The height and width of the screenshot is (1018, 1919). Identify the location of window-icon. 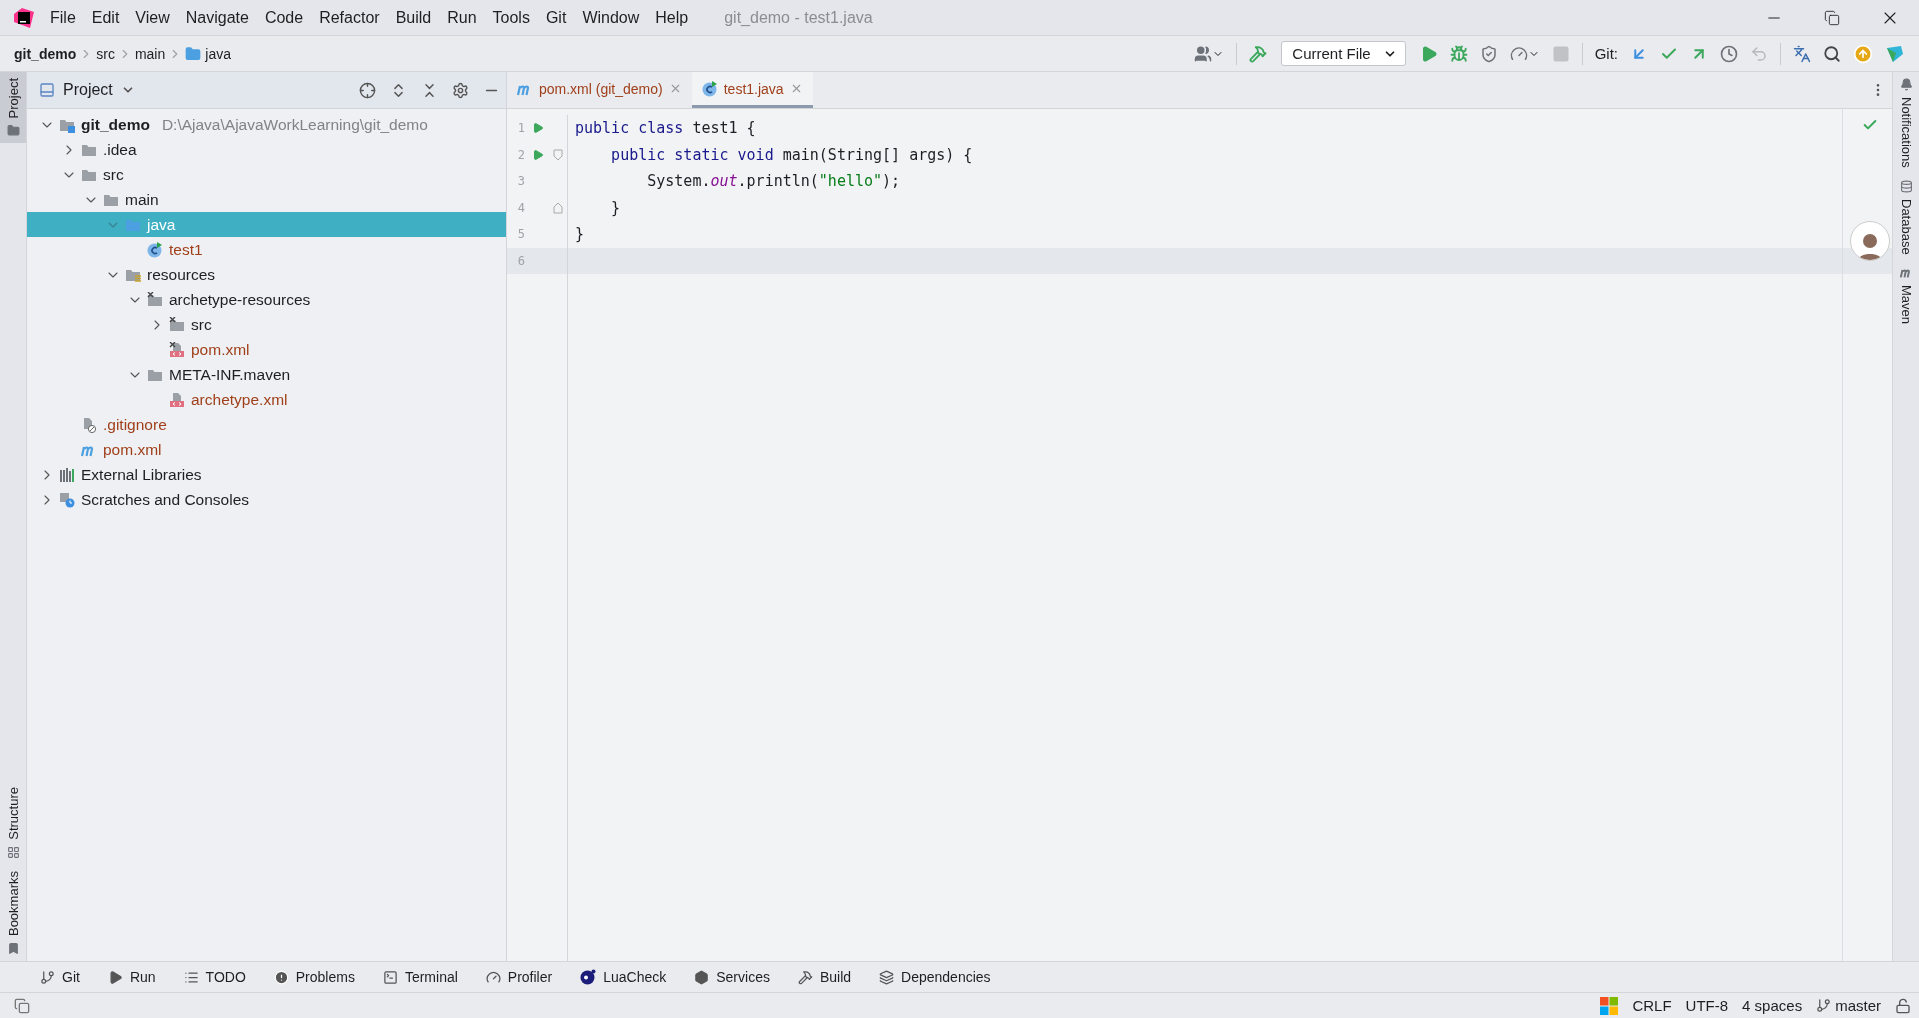
(47, 90).